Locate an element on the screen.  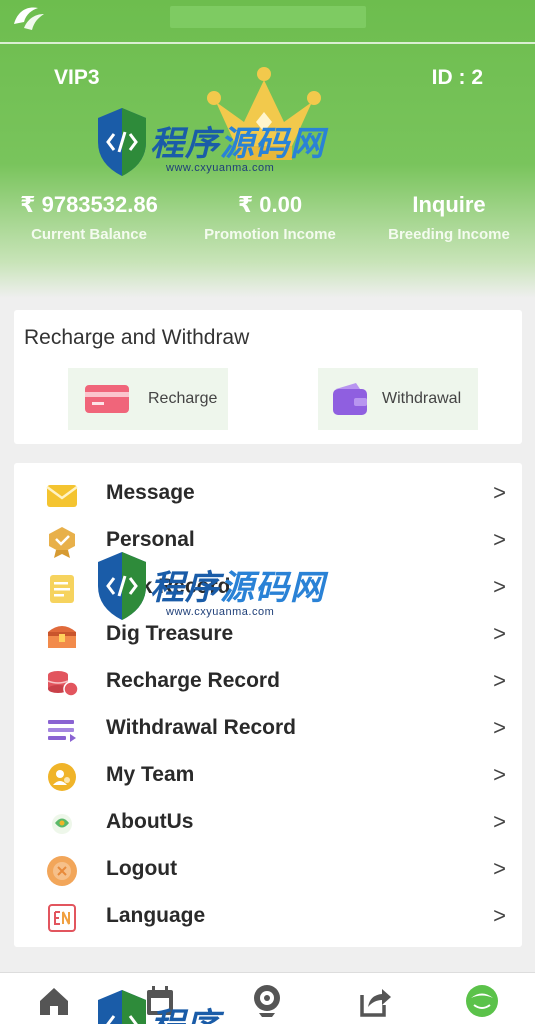
profile-icon is located at coordinates (482, 1001).